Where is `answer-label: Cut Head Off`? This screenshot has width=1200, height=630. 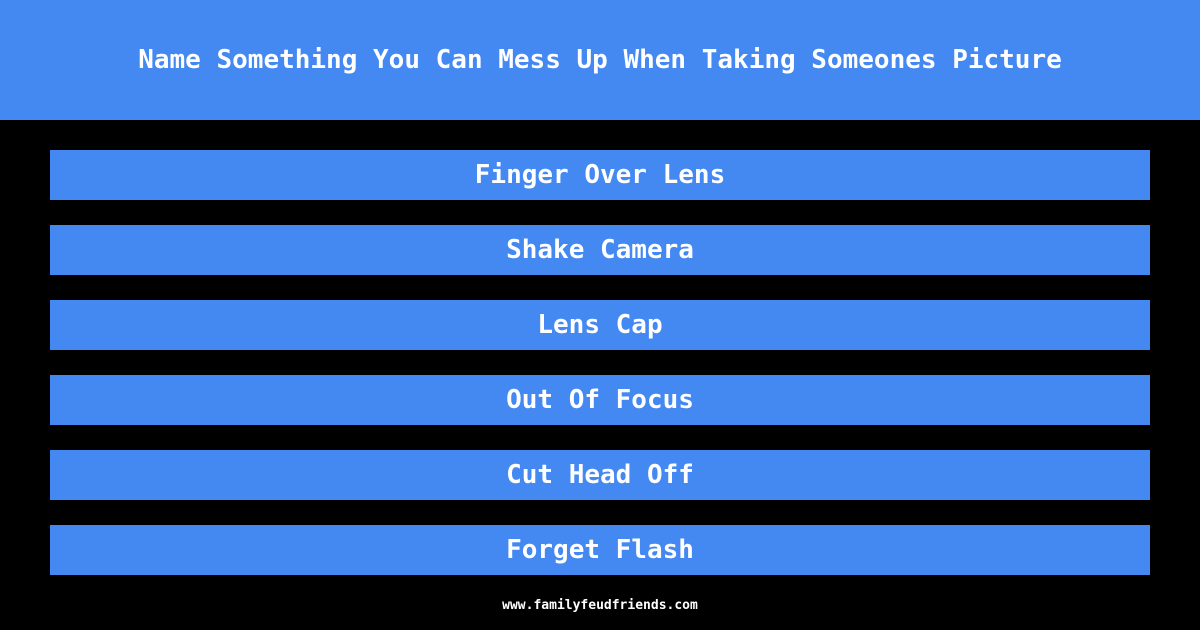 answer-label: Cut Head Off is located at coordinates (600, 475).